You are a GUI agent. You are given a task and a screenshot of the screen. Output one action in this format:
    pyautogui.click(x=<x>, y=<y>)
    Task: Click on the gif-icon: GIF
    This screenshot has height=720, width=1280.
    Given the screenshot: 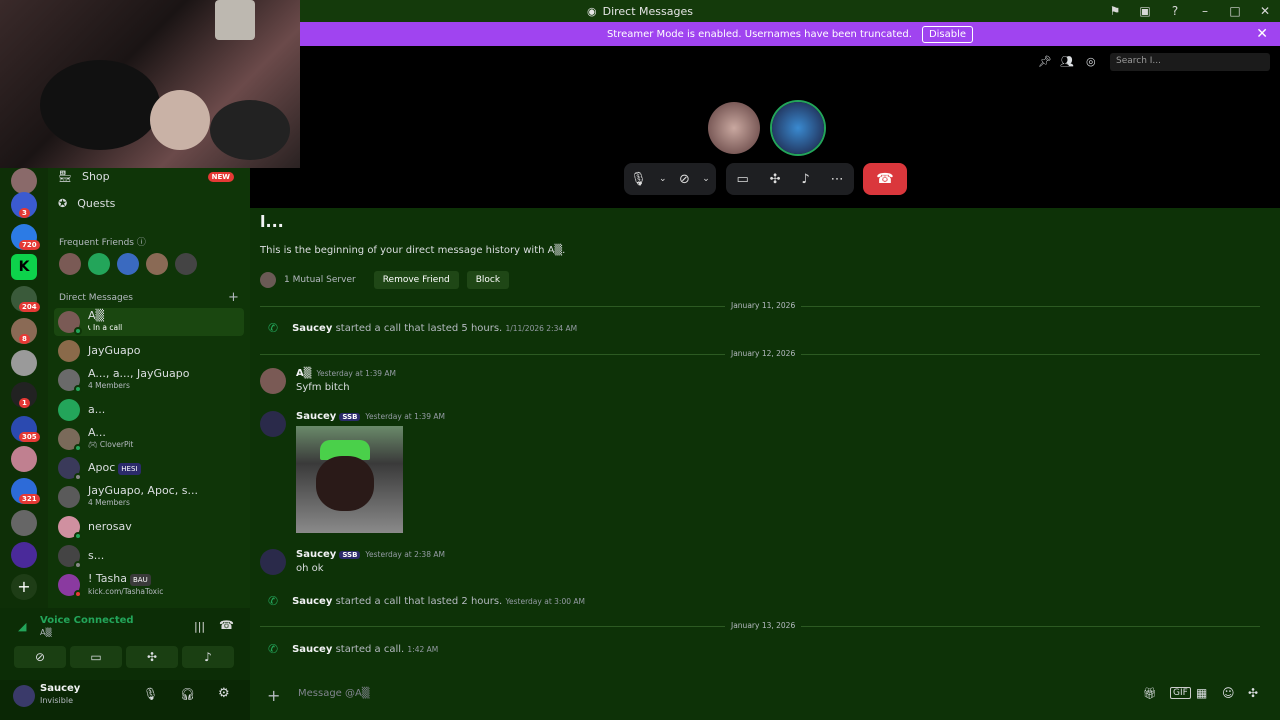 What is the action you would take?
    pyautogui.click(x=1180, y=693)
    